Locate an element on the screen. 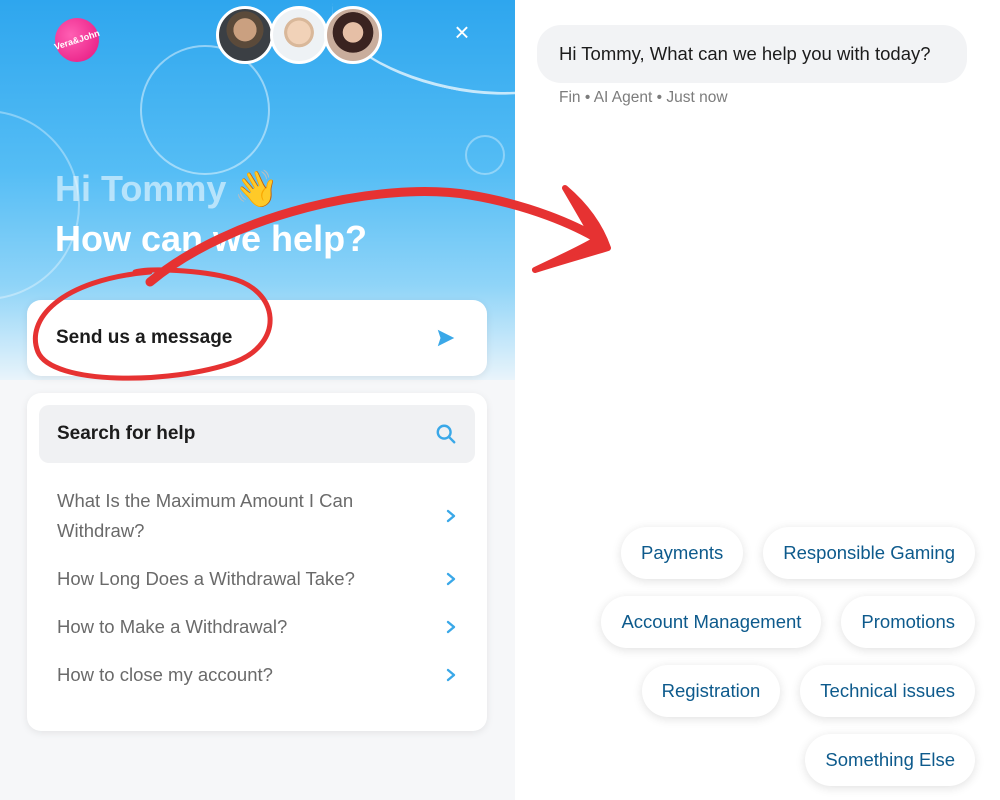 This screenshot has width=1000, height=800. decorative-bubble is located at coordinates (485, 155).